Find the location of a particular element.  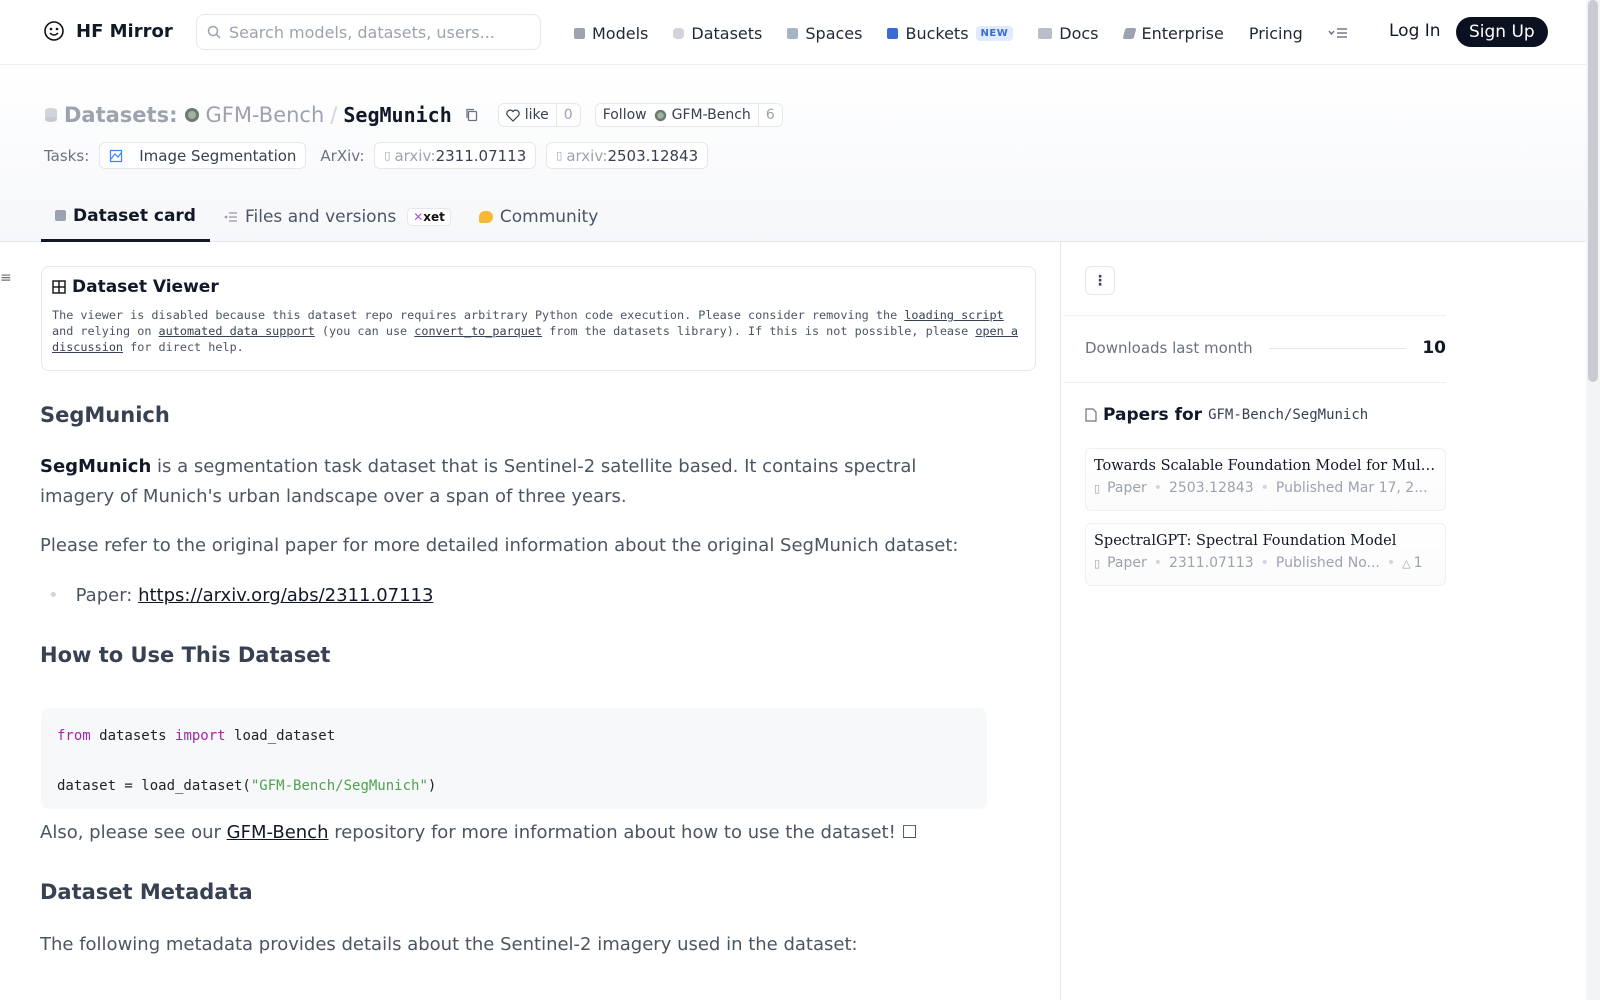

nav-models: Models is located at coordinates (611, 33).